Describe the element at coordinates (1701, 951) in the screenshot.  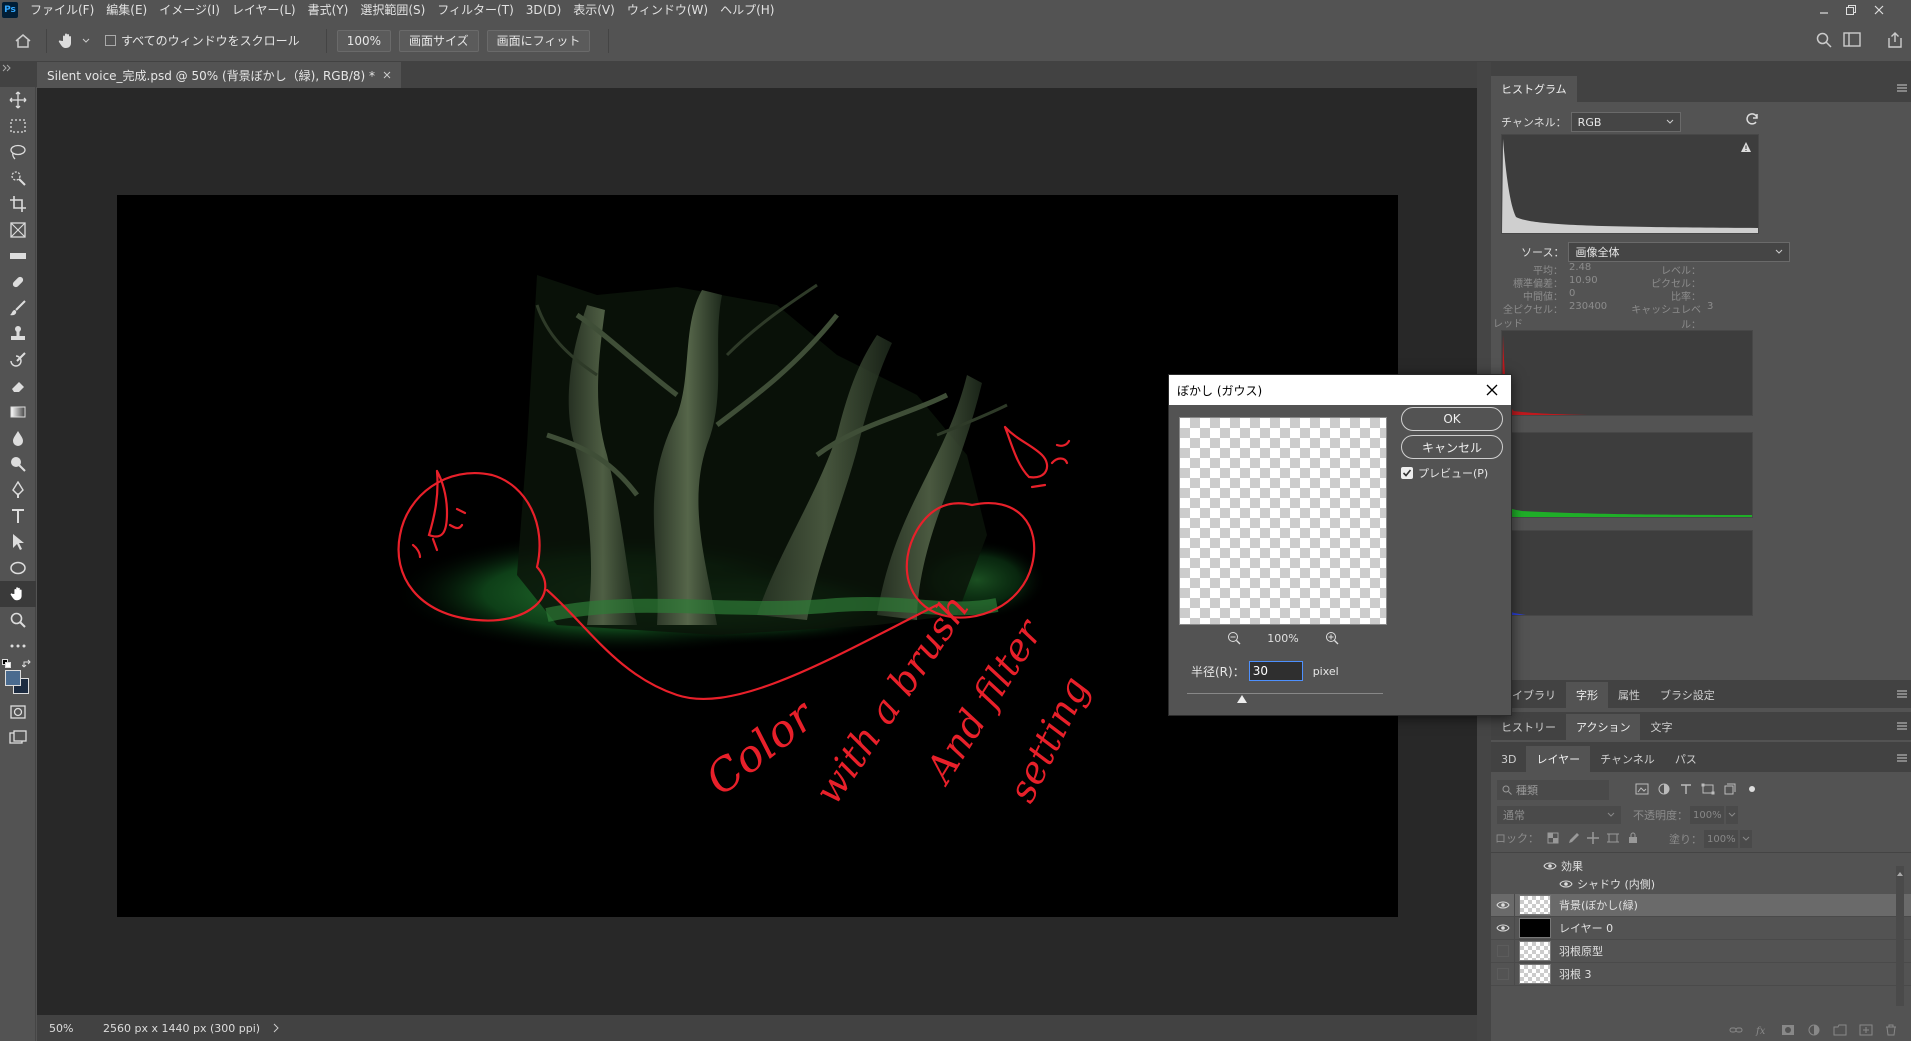
I see `layer-row: 羽根原型` at that location.